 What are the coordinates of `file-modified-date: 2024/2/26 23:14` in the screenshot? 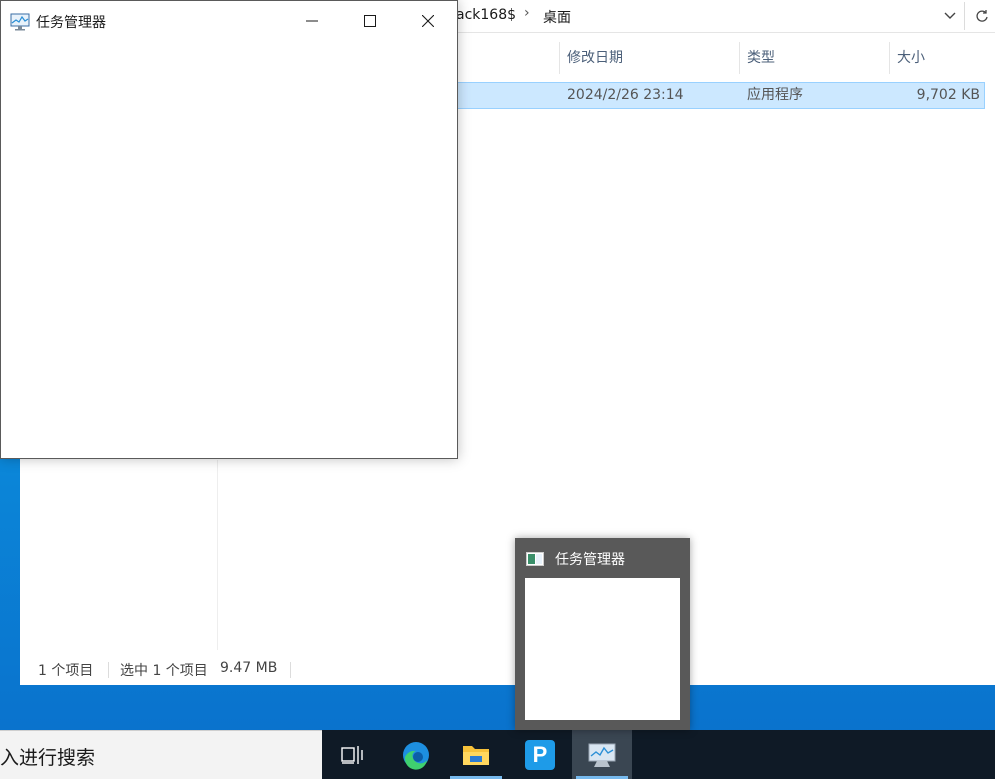 It's located at (625, 95).